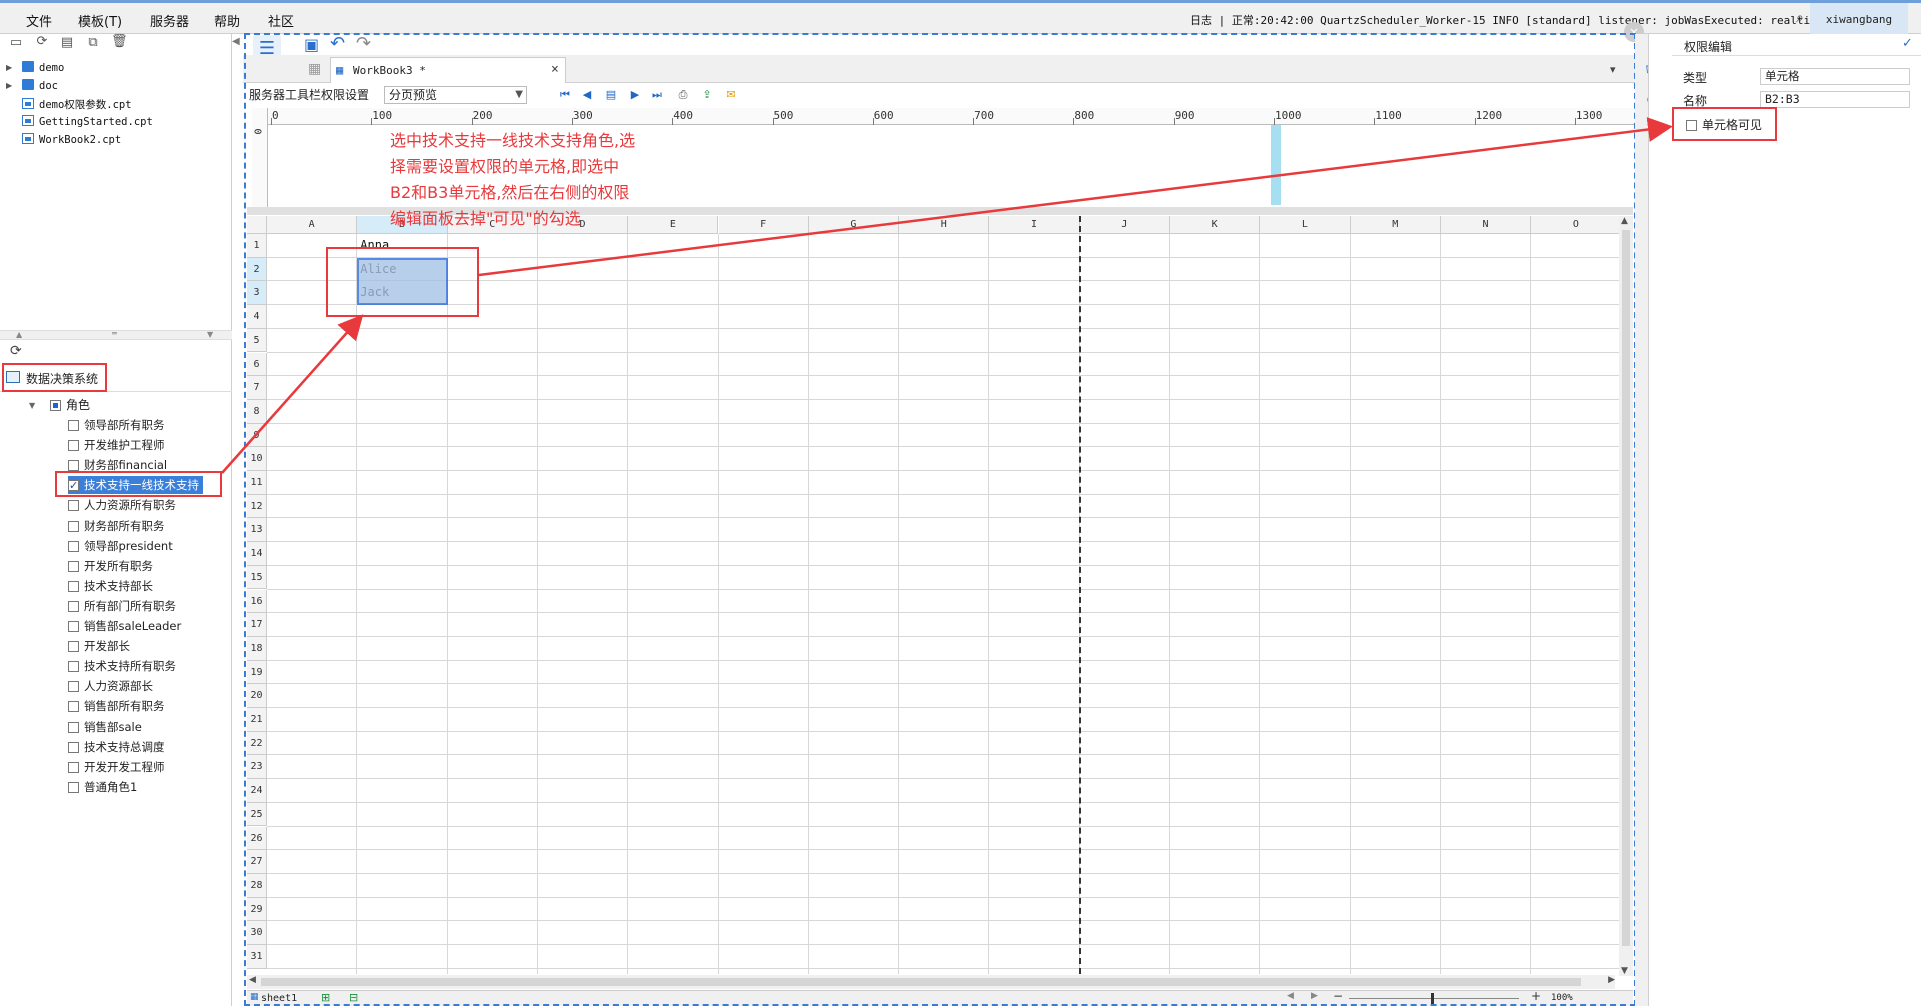  I want to click on expand-icon: ▶, so click(9, 85).